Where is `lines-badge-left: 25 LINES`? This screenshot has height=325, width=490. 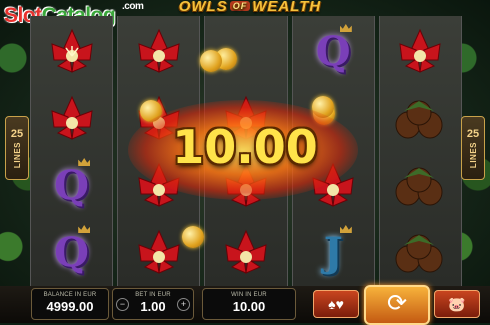 lines-badge-left: 25 LINES is located at coordinates (17, 148).